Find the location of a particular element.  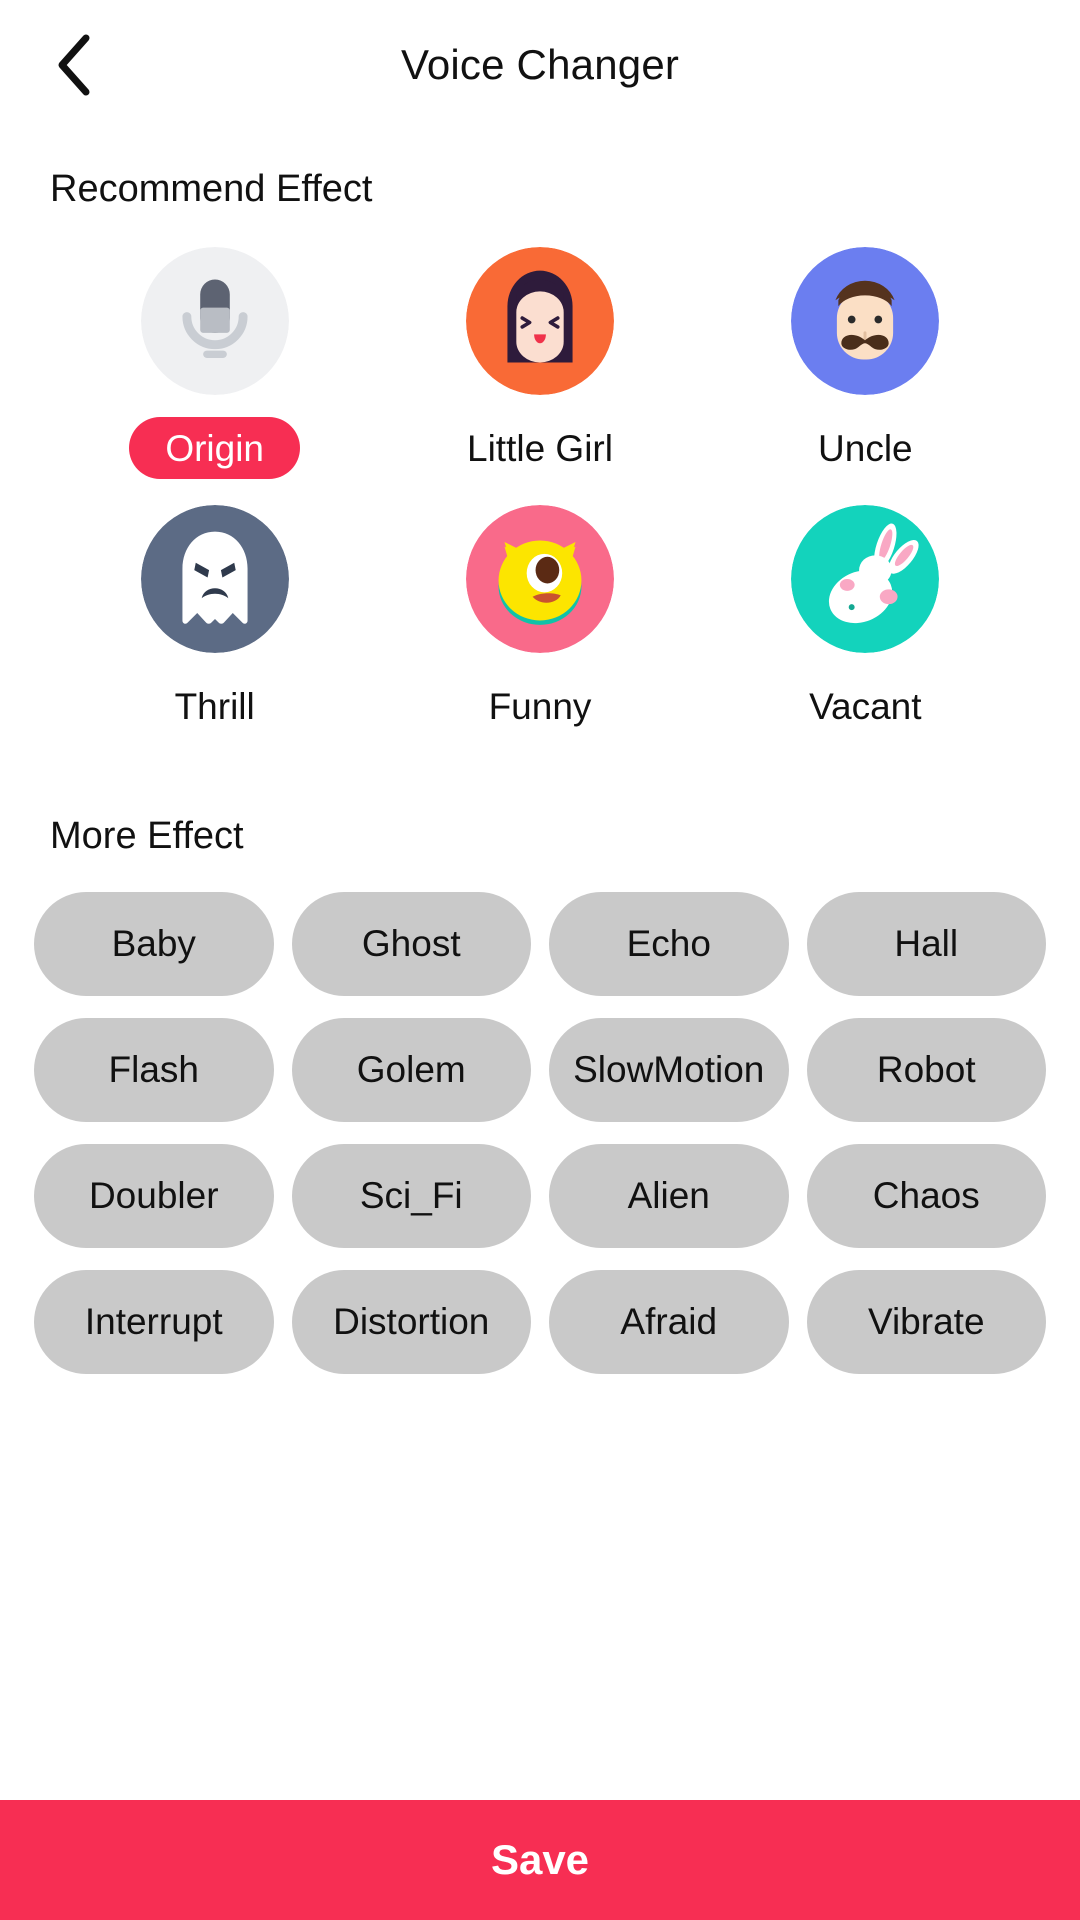

effect-item-thrill: Thrill is located at coordinates (214, 621).